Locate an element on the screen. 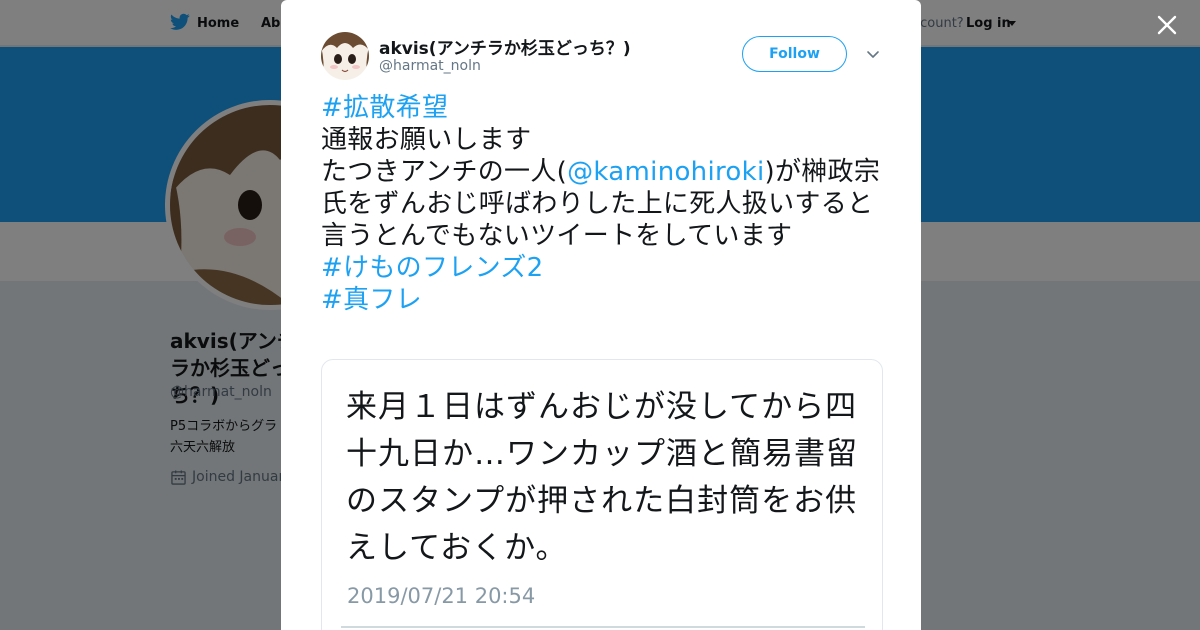 This screenshot has width=1200, height=630. tweet-author-name: akvis(アンチラか杉玉どっち？) is located at coordinates (505, 46).